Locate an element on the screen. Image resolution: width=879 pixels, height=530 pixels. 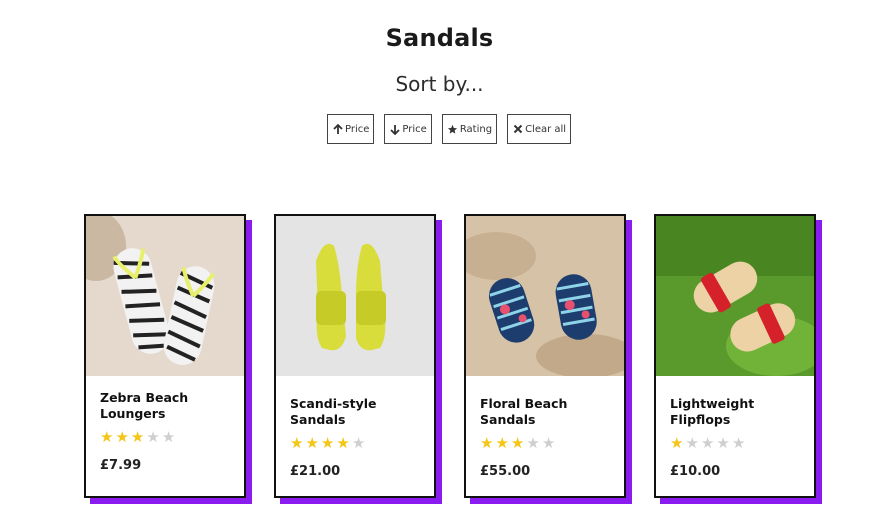
product-price: £7.99 is located at coordinates (121, 465).